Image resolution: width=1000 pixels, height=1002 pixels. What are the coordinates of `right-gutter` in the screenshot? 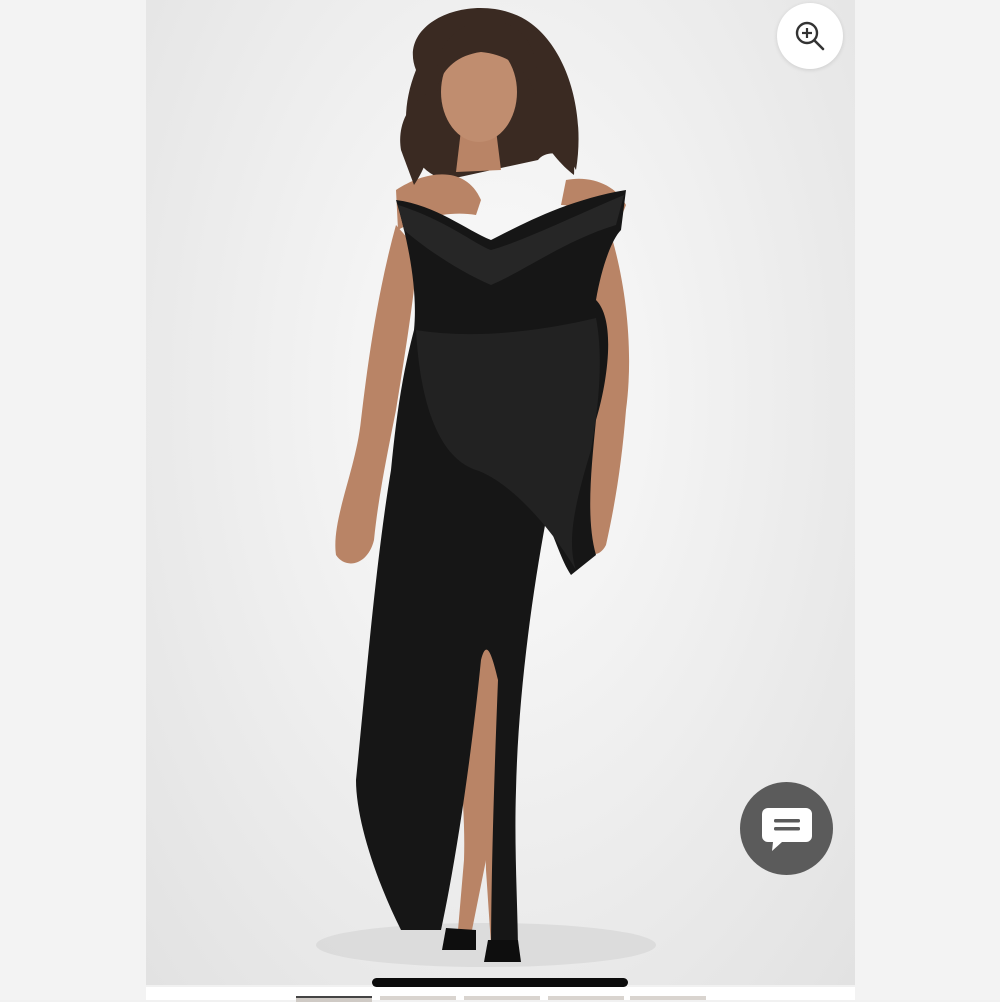 It's located at (927, 500).